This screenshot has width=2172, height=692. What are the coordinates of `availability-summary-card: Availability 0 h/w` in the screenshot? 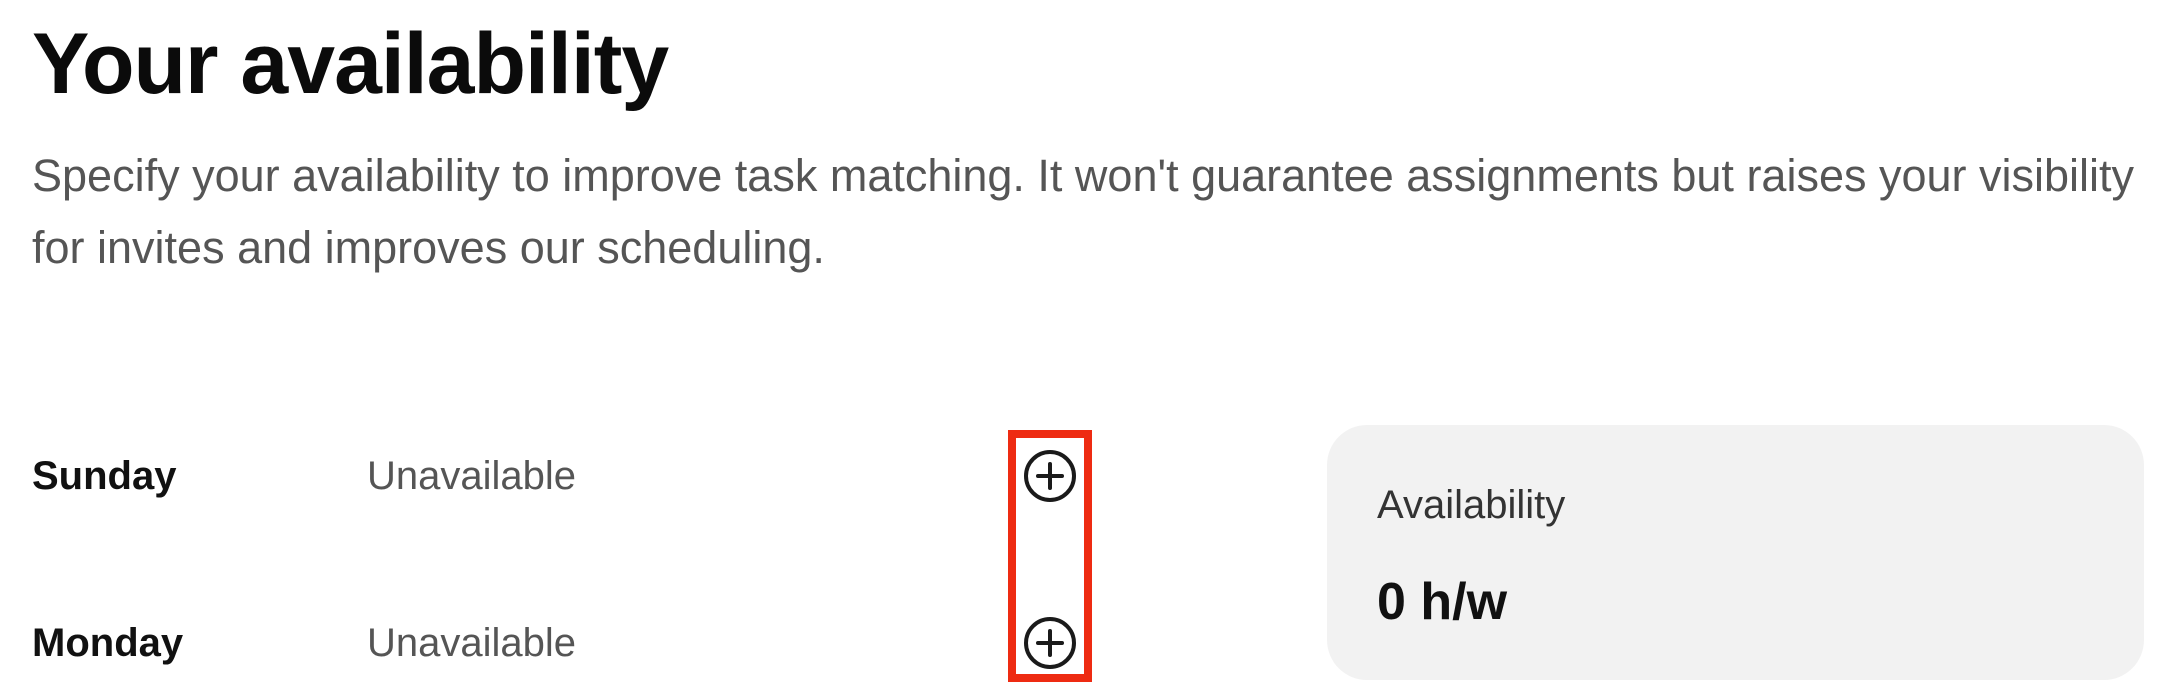 It's located at (1735, 552).